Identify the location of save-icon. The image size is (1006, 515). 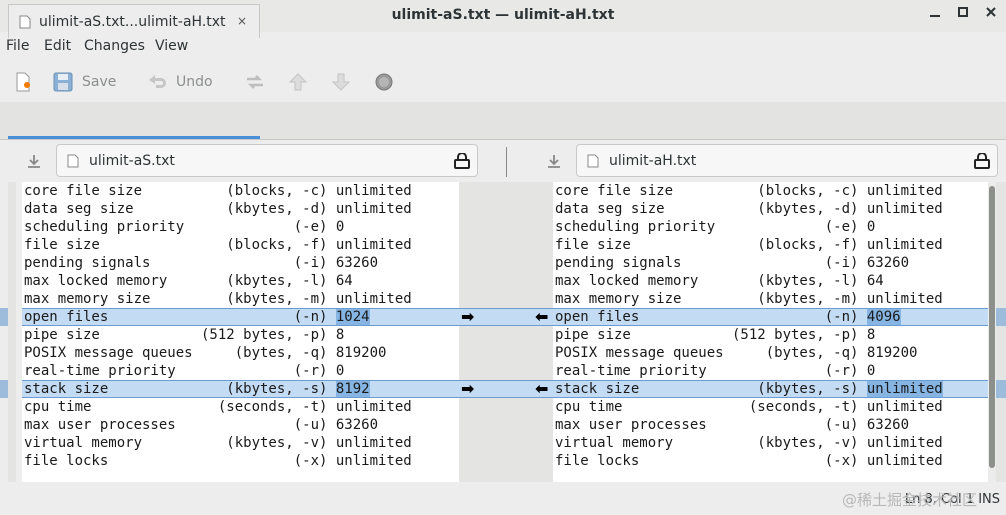
(63, 82).